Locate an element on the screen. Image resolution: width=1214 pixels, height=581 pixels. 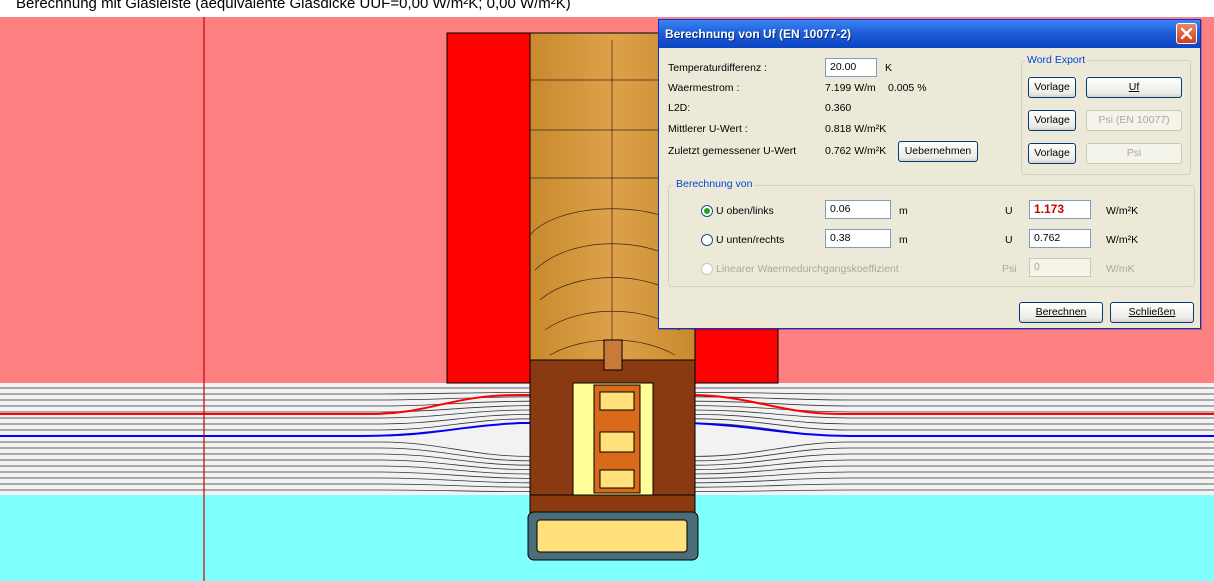
word-export-title: Word Export is located at coordinates (1056, 60).